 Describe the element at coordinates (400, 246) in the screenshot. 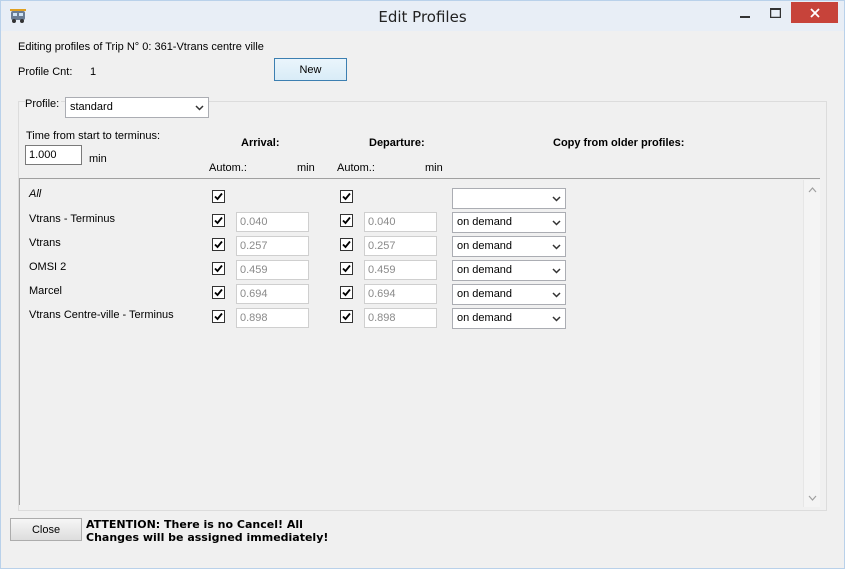

I see `departure-time-input: 0.257` at that location.